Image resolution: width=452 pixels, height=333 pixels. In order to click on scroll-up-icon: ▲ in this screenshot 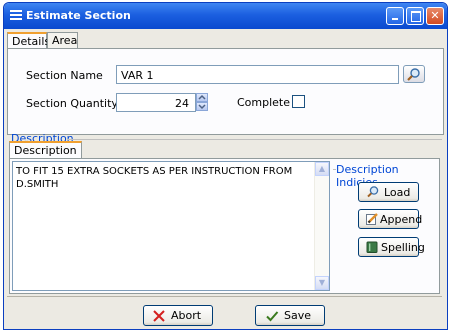, I will do `click(322, 168)`.